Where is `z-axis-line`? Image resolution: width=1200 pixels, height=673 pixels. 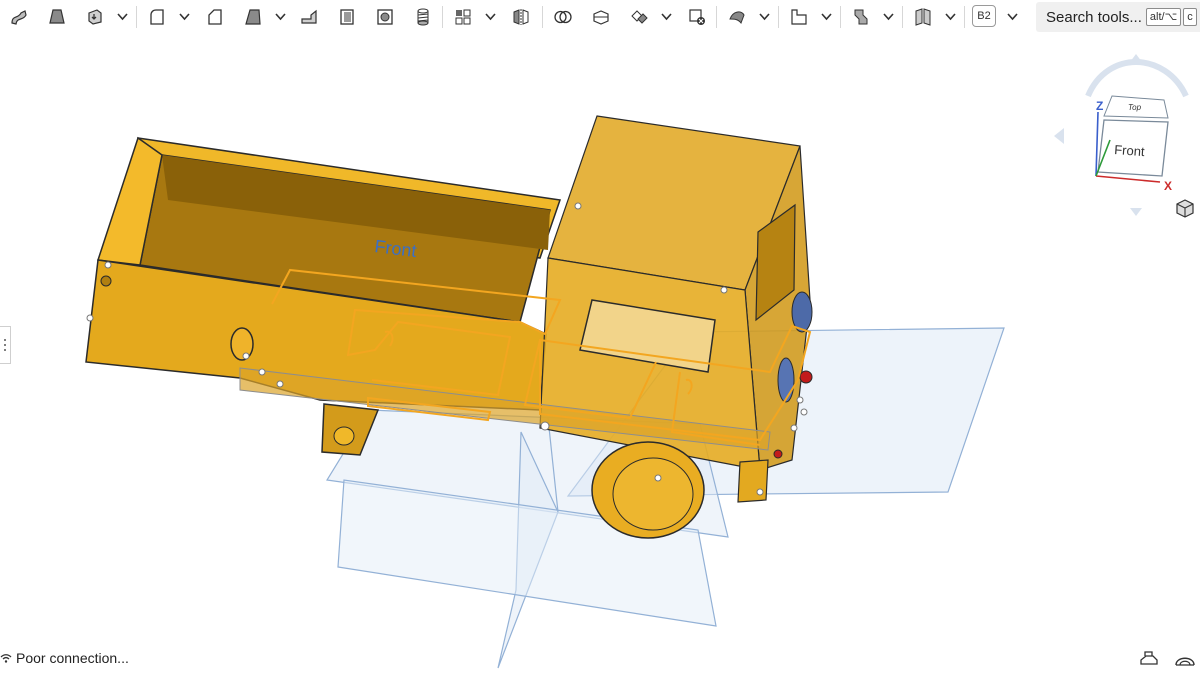
z-axis-line is located at coordinates (1097, 144).